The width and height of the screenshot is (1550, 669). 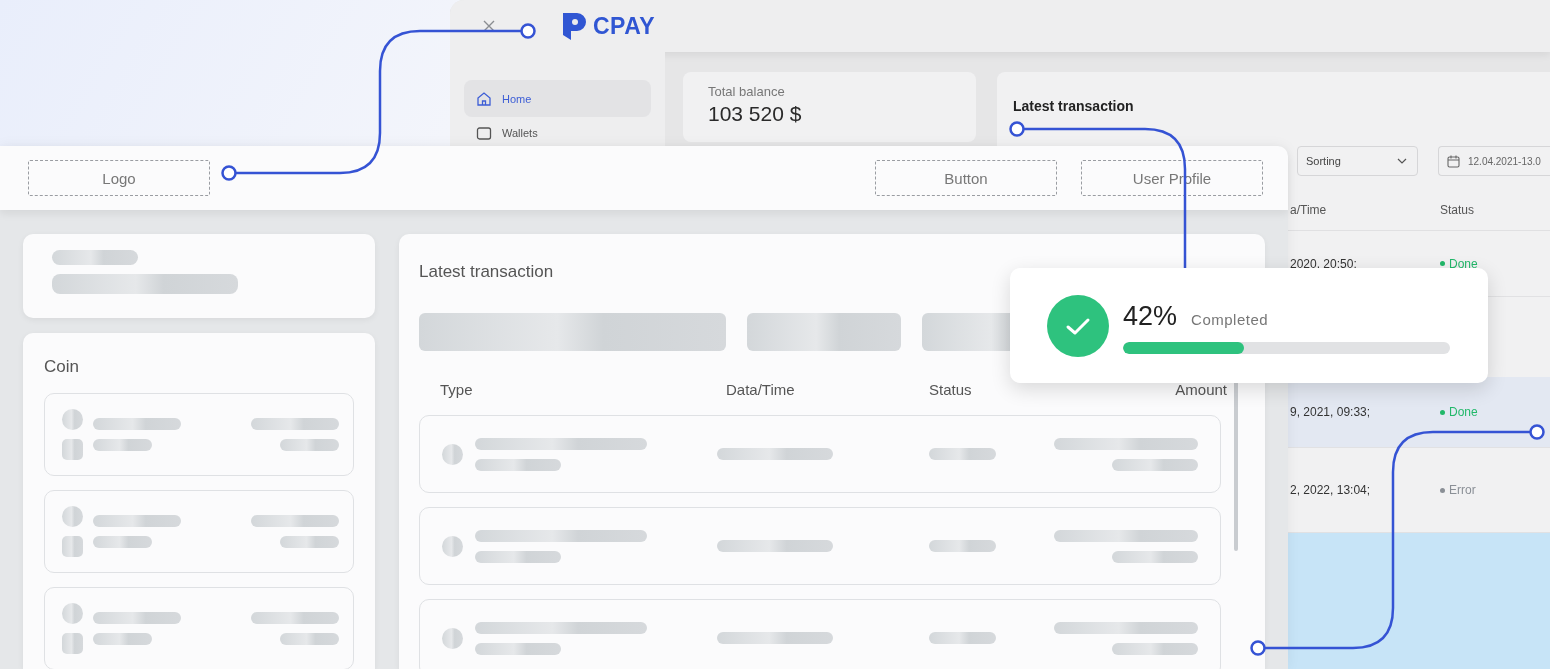 What do you see at coordinates (1236, 466) in the screenshot?
I see `scrollbar` at bounding box center [1236, 466].